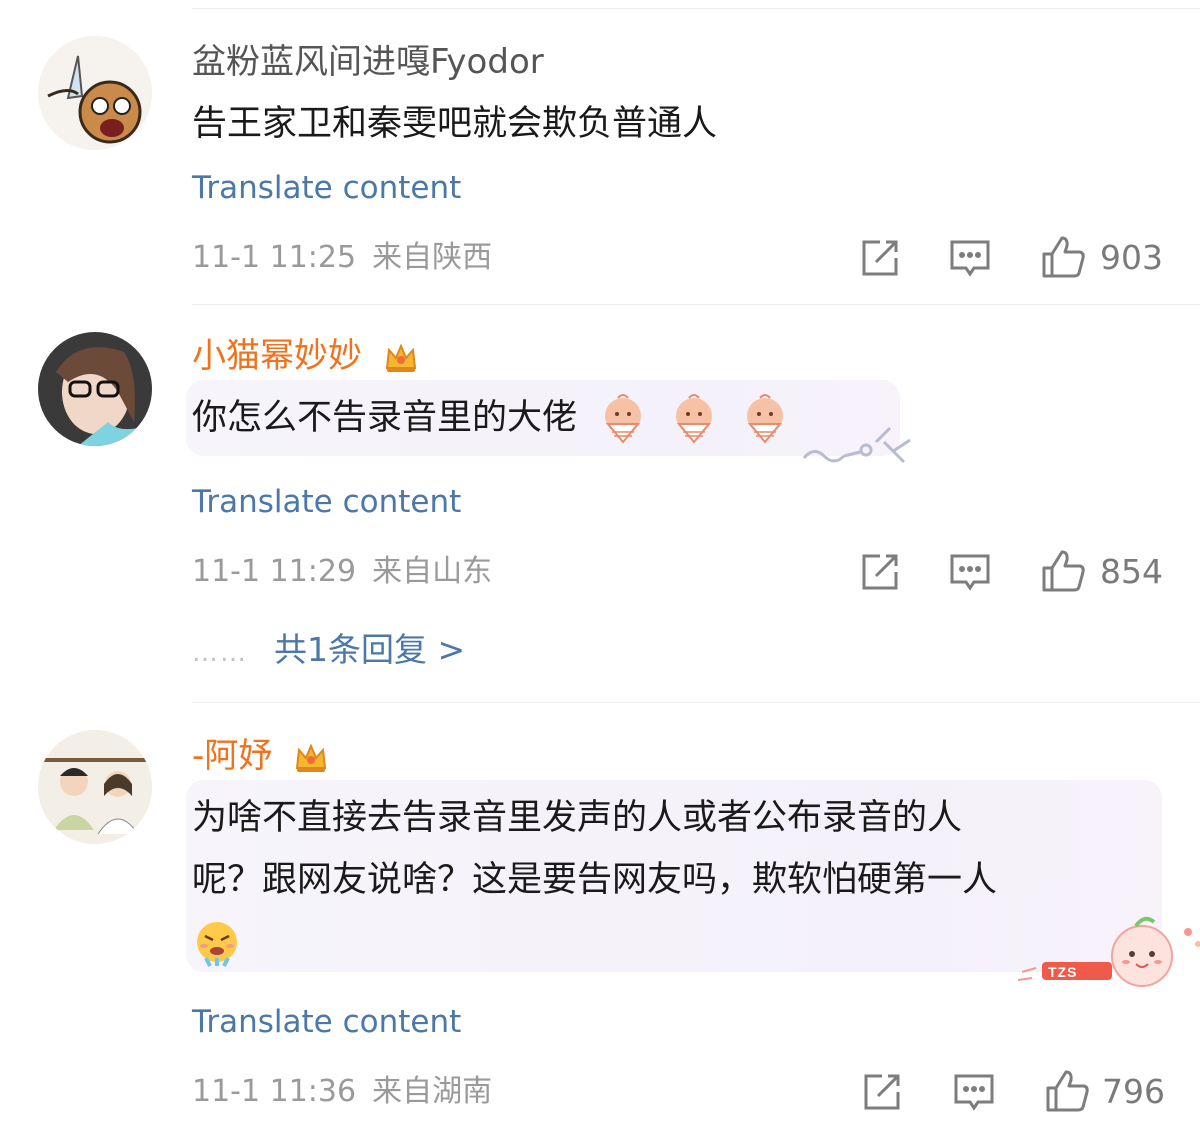 The width and height of the screenshot is (1200, 1144). I want to click on comment-meta: 11-1 11:29 来自山东, so click(342, 572).